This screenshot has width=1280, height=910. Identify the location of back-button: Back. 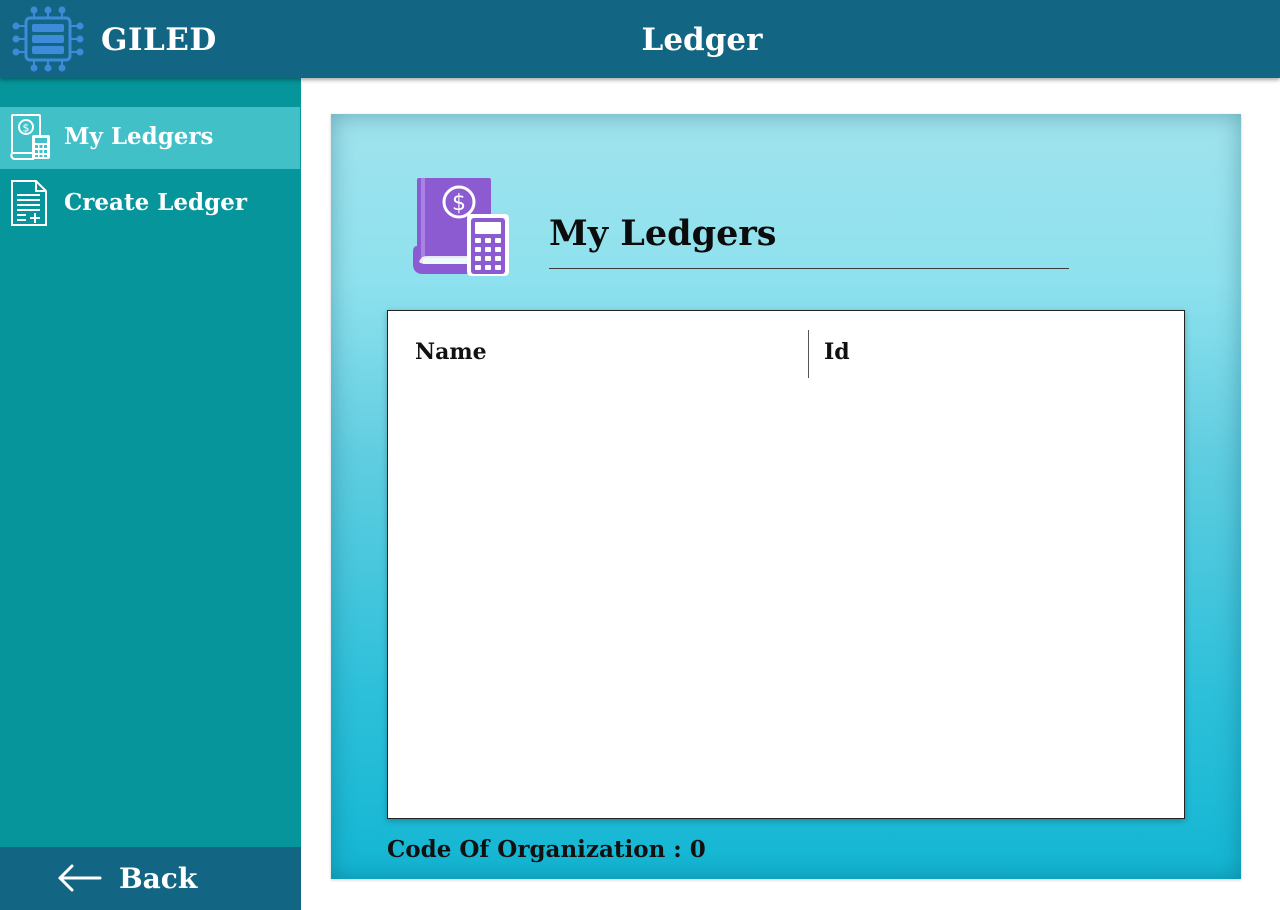
(150, 878).